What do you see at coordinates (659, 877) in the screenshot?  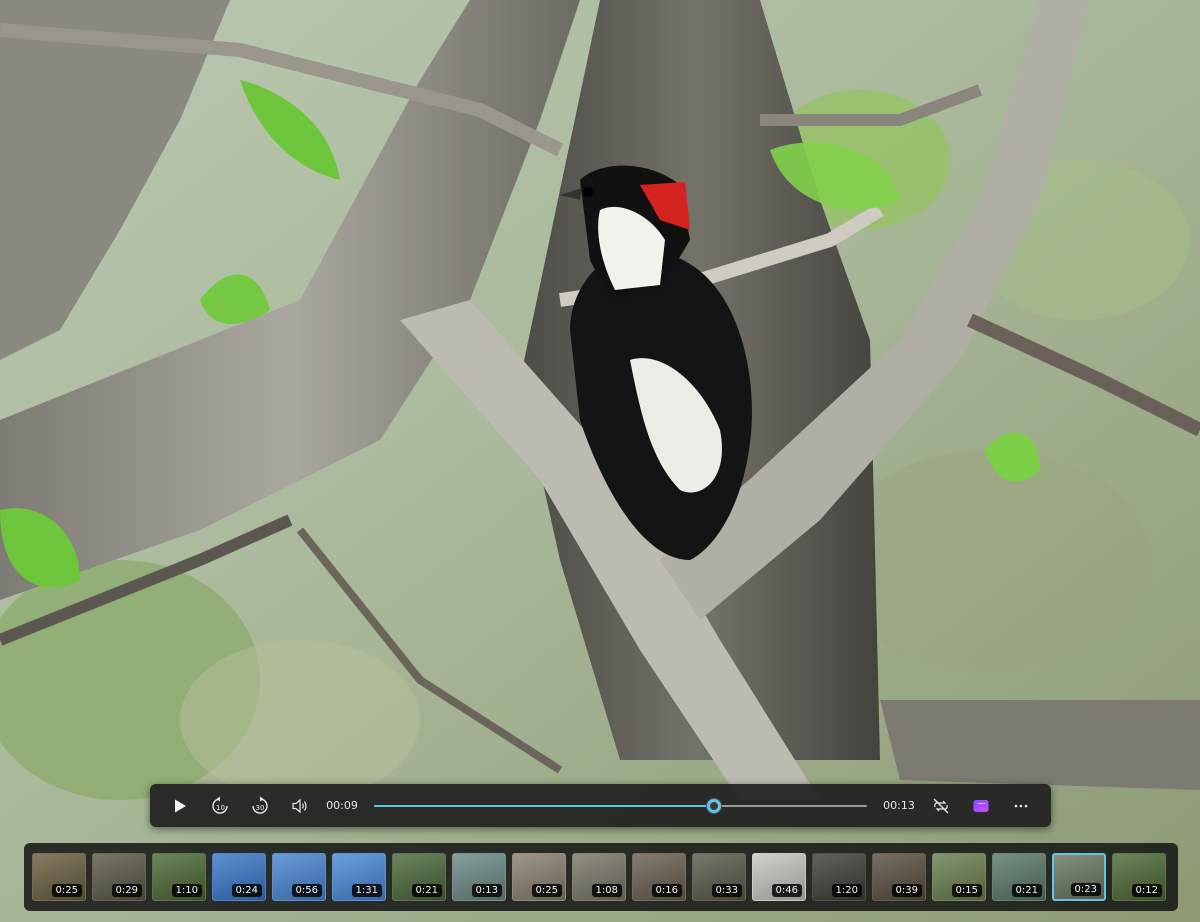 I see `filmstrip-thumbnail: 0:16` at bounding box center [659, 877].